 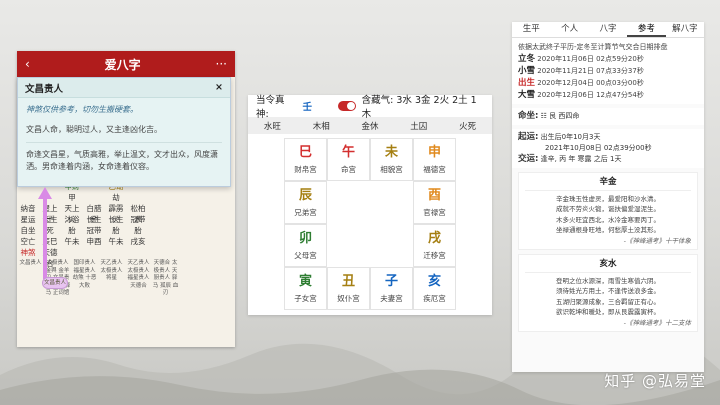 I want to click on palace-cell: 丑奴仆宫, so click(x=348, y=288).